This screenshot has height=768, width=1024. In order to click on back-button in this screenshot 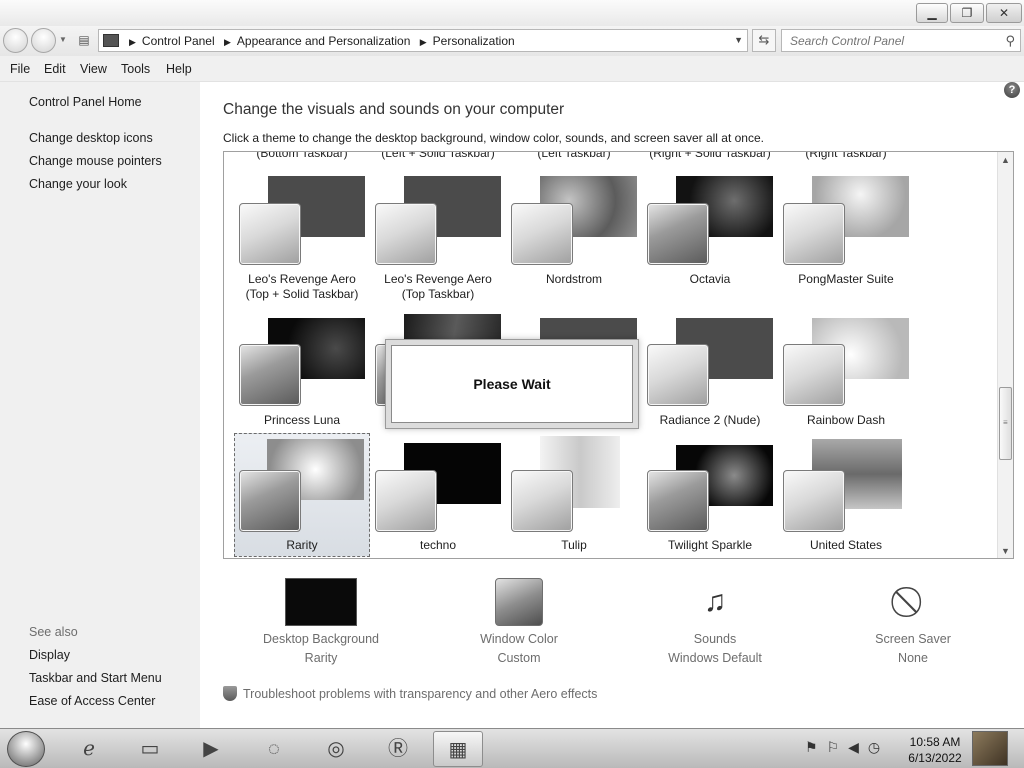, I will do `click(15, 40)`.